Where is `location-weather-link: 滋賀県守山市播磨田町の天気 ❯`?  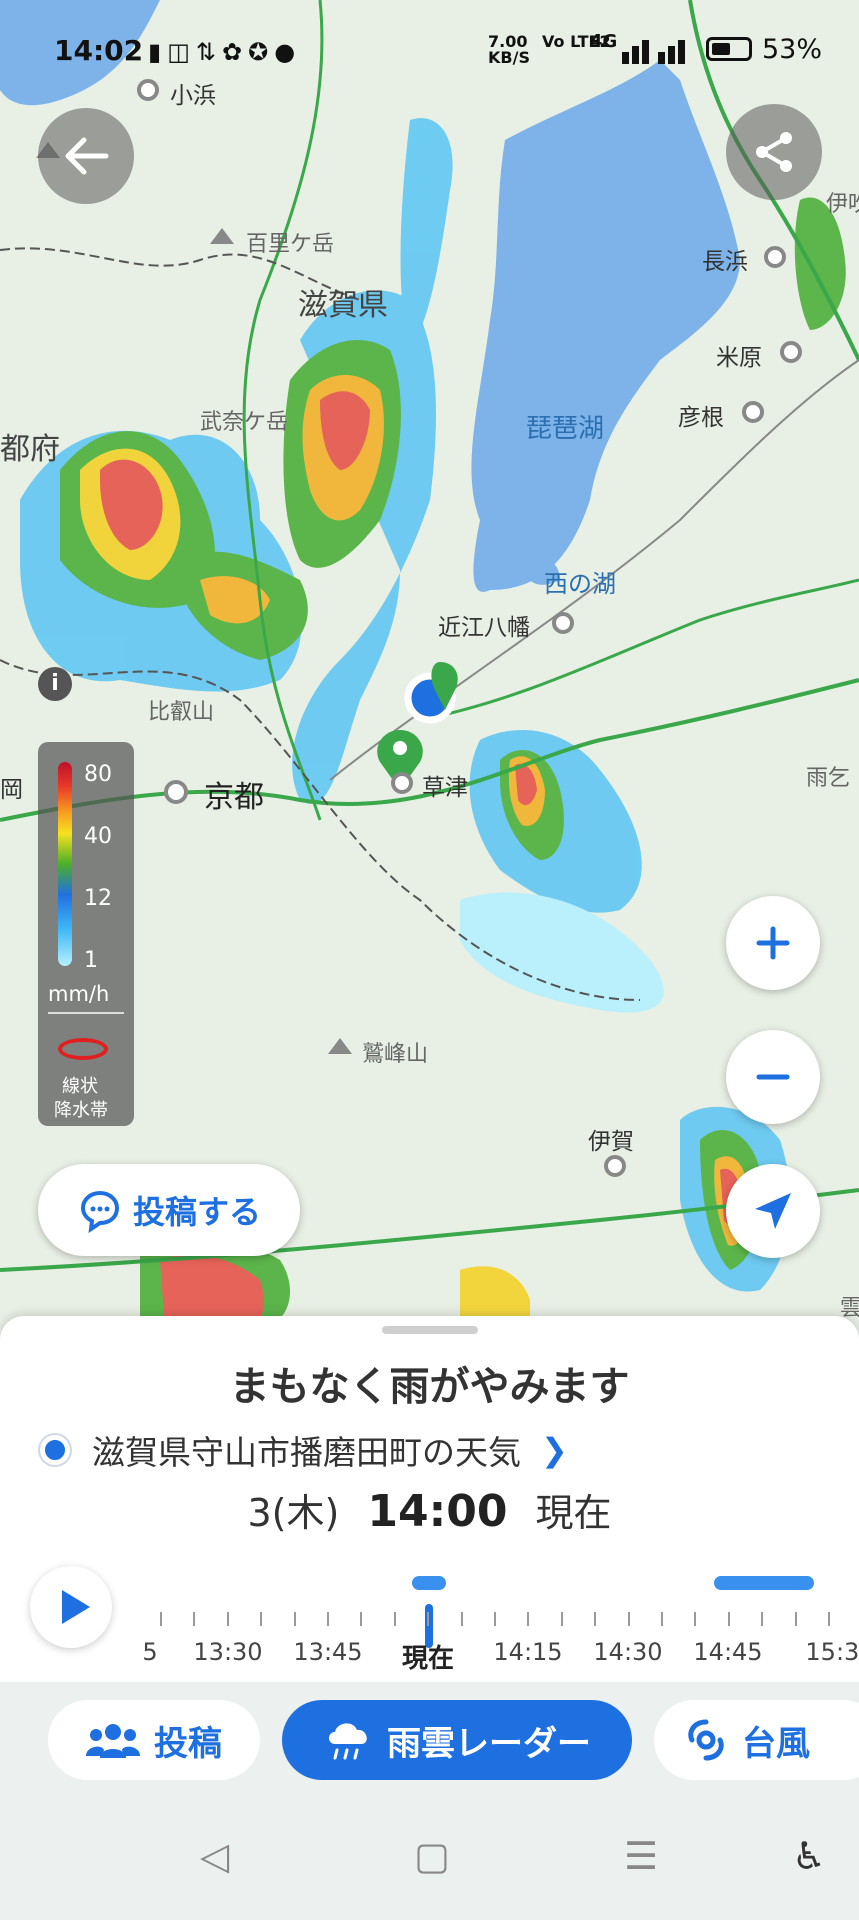
location-weather-link: 滋賀県守山市播磨田町の天気 ❯ is located at coordinates (304, 1450).